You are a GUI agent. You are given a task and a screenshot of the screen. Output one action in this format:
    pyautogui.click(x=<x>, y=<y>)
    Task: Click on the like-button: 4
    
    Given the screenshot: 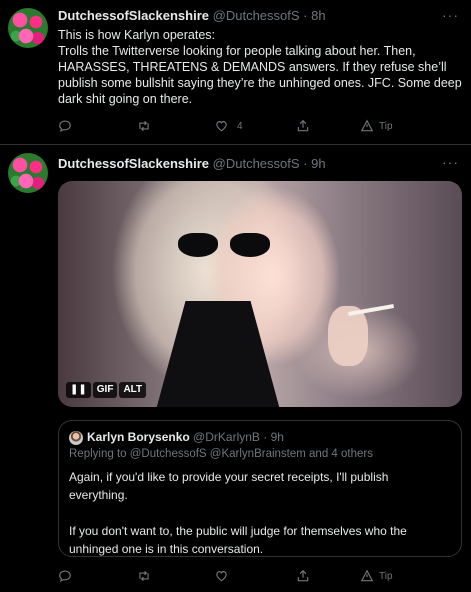 What is the action you would take?
    pyautogui.click(x=228, y=126)
    